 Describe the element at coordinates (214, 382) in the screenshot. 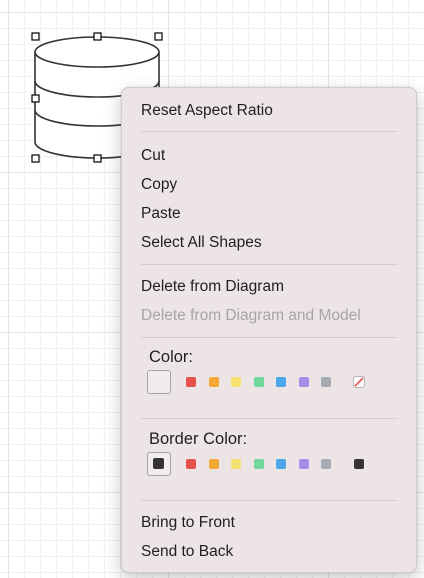

I see `color-swatch-orange` at that location.